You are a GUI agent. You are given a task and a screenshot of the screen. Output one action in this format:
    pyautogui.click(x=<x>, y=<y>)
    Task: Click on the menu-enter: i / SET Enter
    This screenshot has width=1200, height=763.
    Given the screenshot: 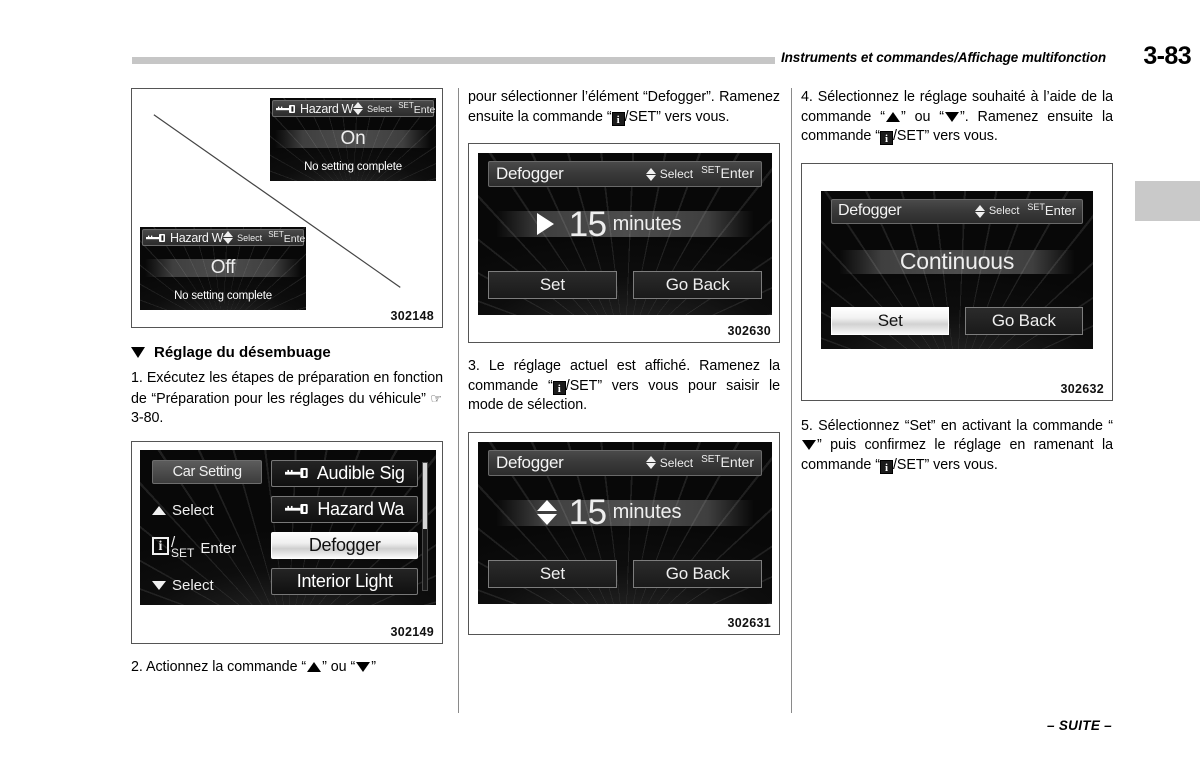 What is the action you would take?
    pyautogui.click(x=207, y=548)
    